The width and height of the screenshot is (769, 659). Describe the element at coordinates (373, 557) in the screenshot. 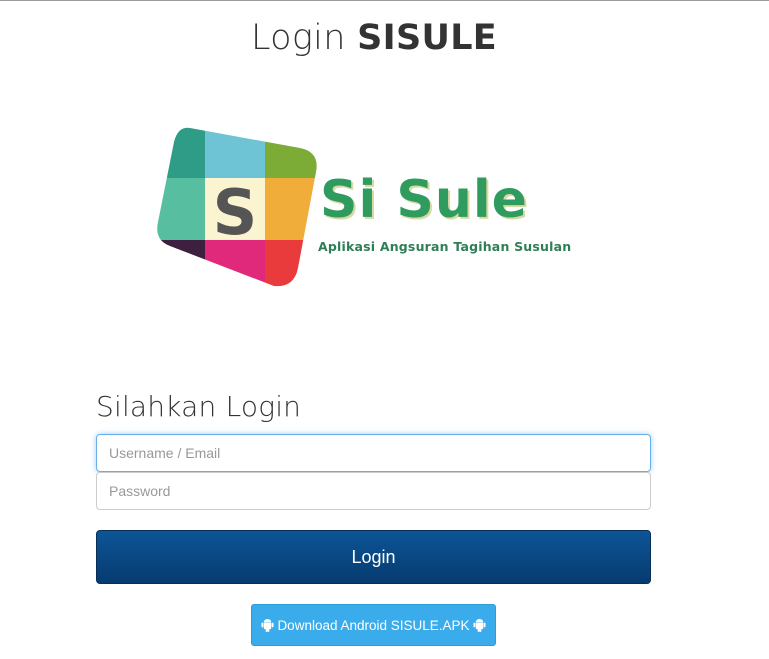

I see `login-button: Login` at that location.